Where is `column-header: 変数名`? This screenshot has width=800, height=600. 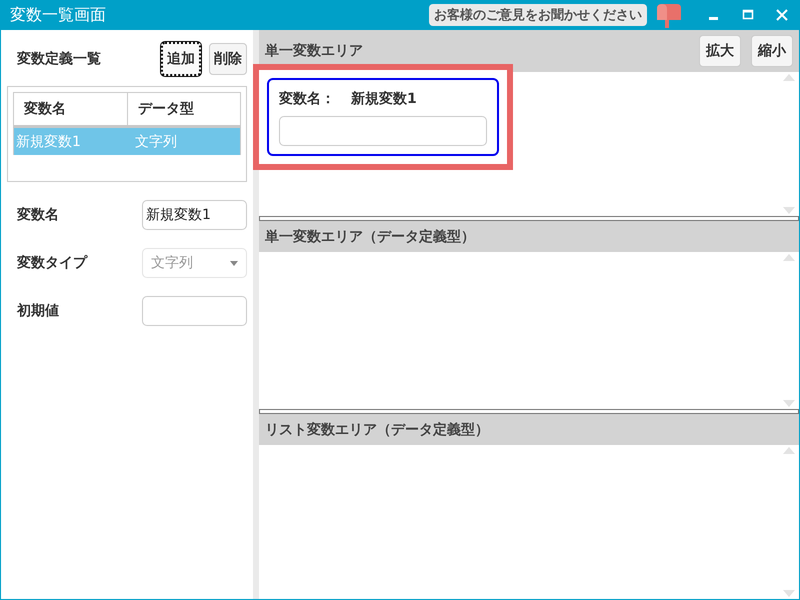
column-header: 変数名 is located at coordinates (70, 109).